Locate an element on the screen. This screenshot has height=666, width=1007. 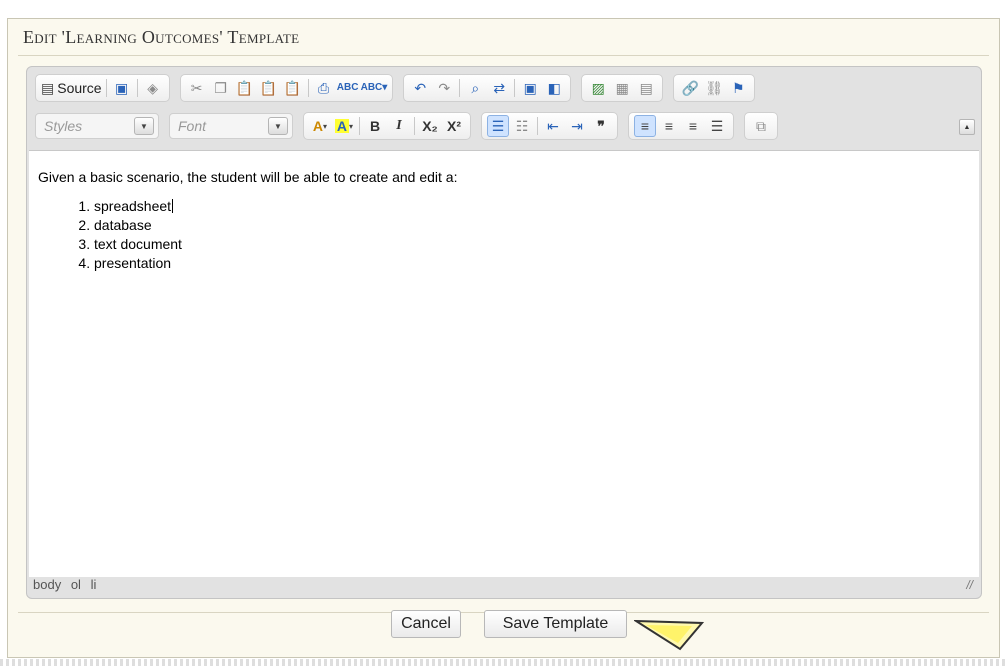
align-right-icon: ≡ is located at coordinates (693, 126).